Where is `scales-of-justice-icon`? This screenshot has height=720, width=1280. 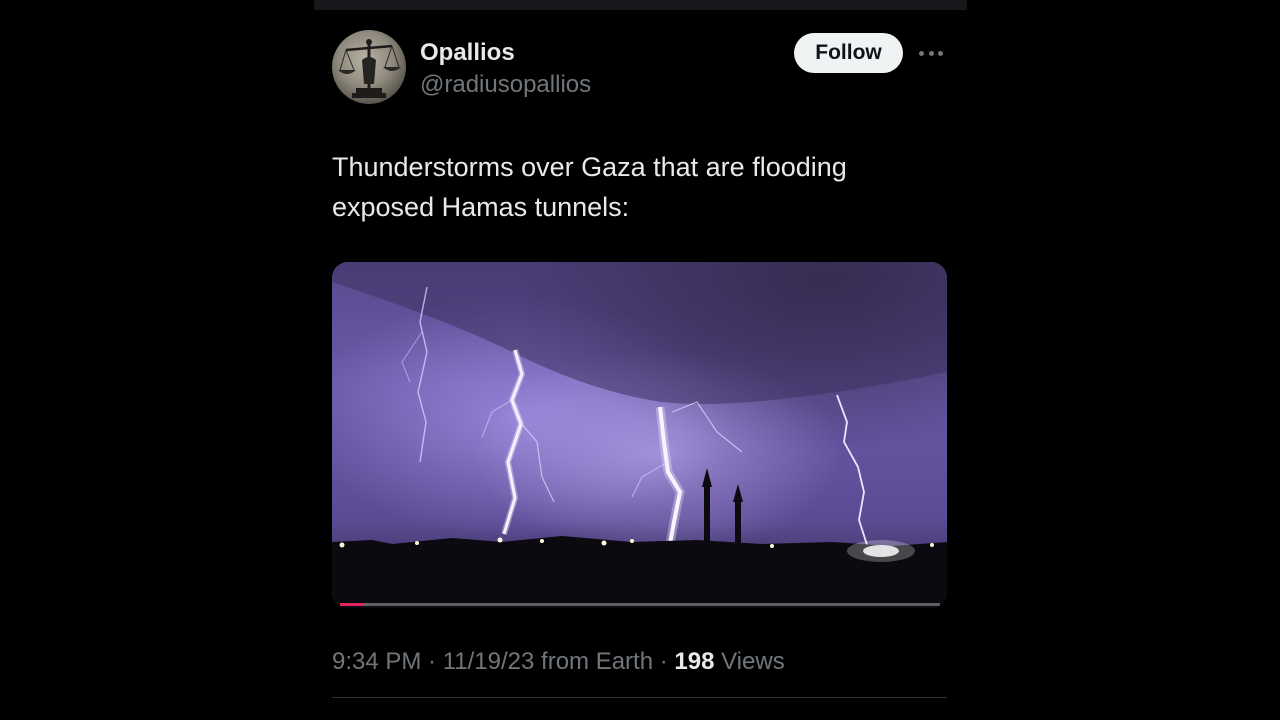
scales-of-justice-icon is located at coordinates (369, 68).